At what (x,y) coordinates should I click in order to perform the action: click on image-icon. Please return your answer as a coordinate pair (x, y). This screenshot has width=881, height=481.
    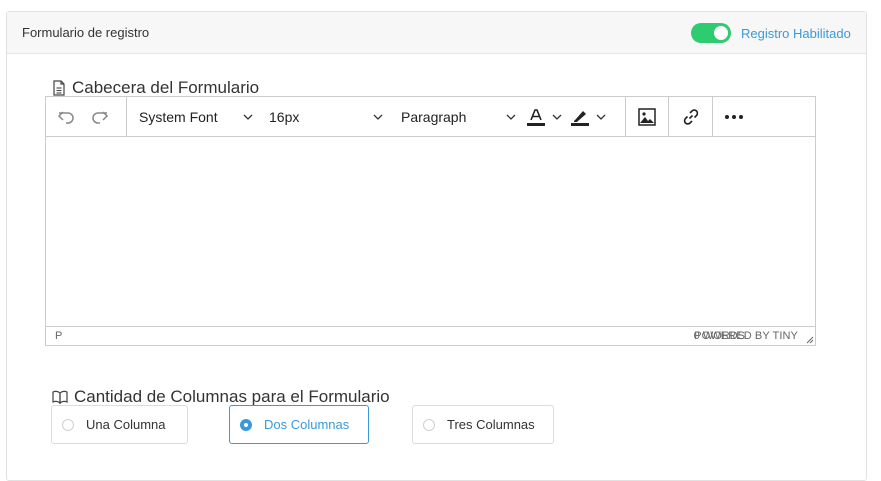
    Looking at the image, I should click on (647, 116).